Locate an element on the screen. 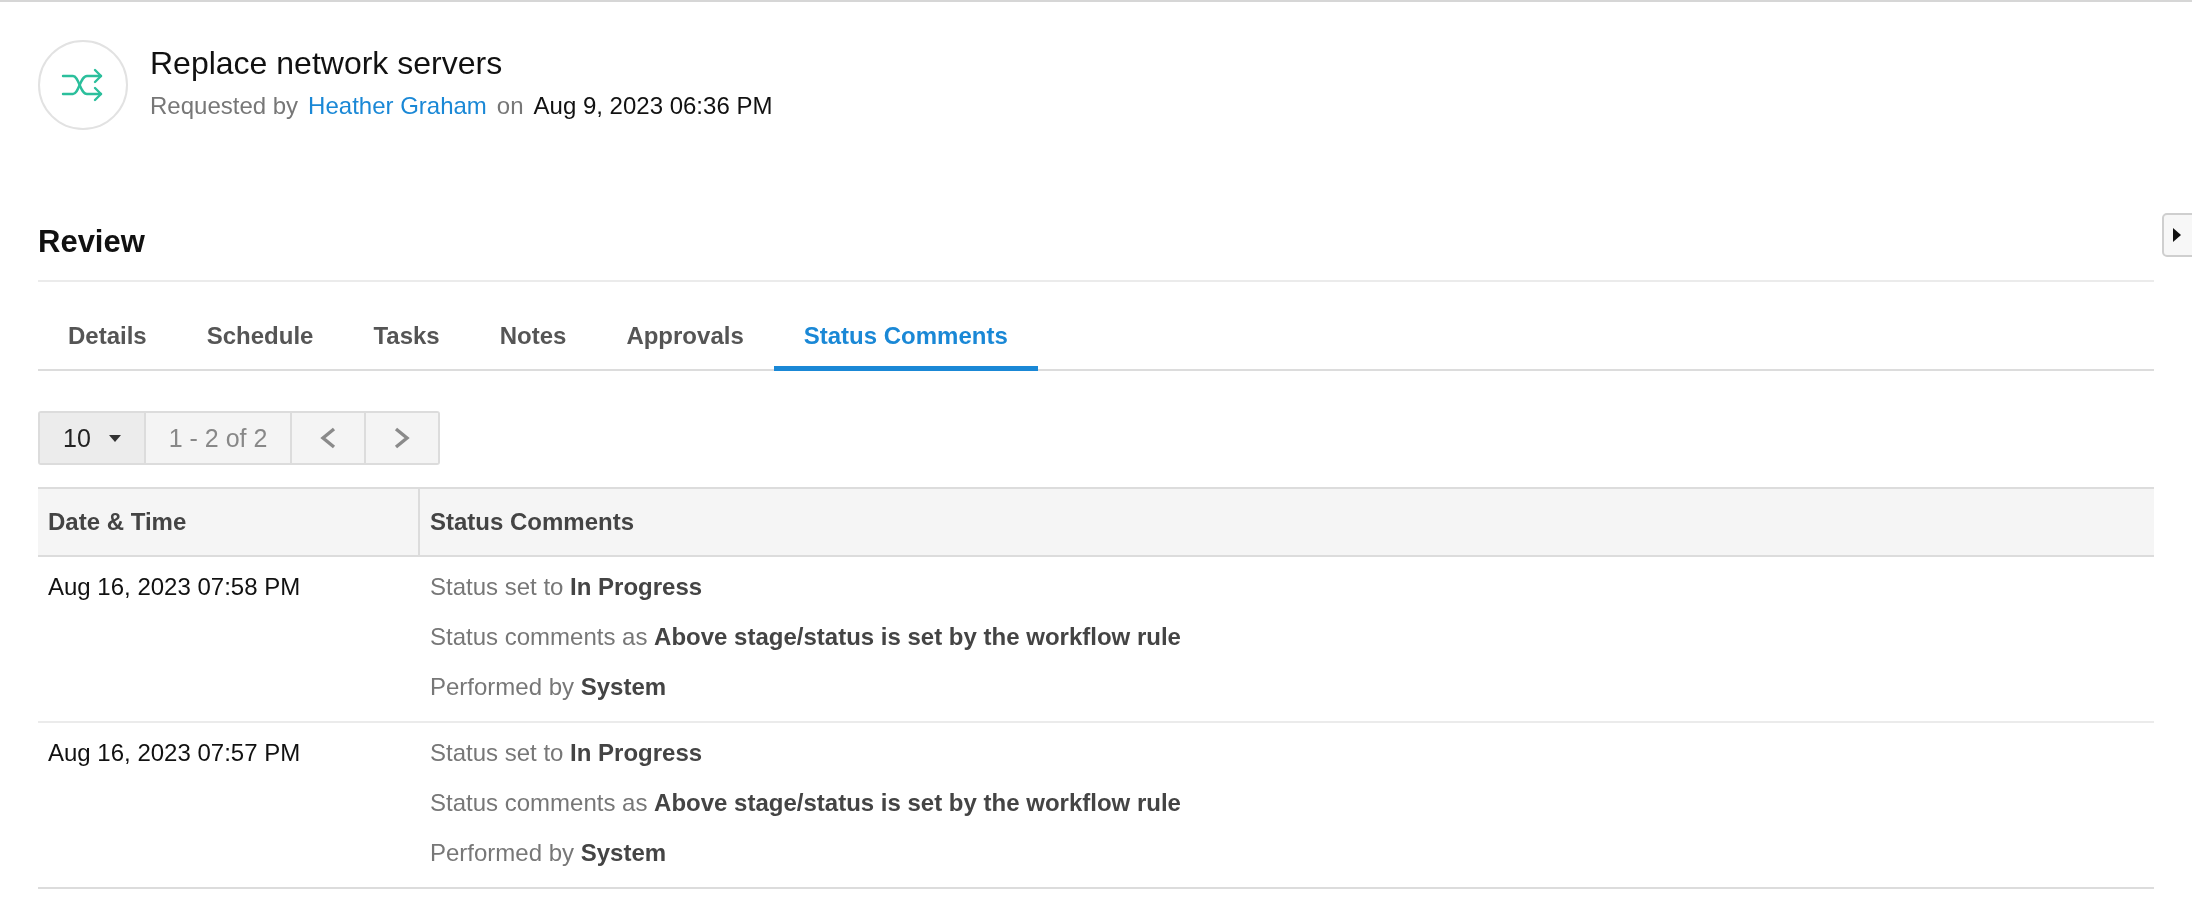  request-date: Aug 9, 2023 06:36 PM is located at coordinates (653, 105).